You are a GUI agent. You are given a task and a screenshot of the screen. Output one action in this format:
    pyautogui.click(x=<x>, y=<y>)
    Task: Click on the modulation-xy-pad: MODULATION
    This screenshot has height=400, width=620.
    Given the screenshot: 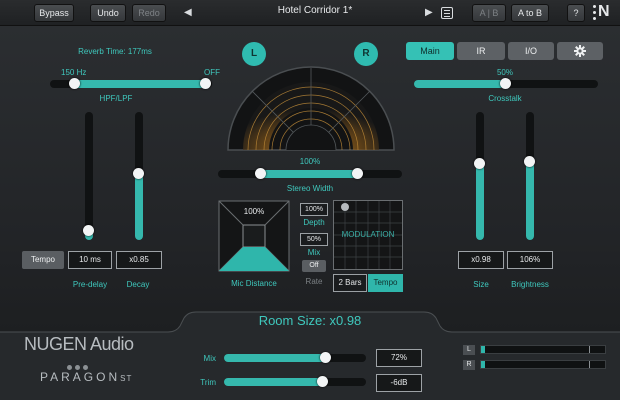 What is the action you would take?
    pyautogui.click(x=368, y=235)
    